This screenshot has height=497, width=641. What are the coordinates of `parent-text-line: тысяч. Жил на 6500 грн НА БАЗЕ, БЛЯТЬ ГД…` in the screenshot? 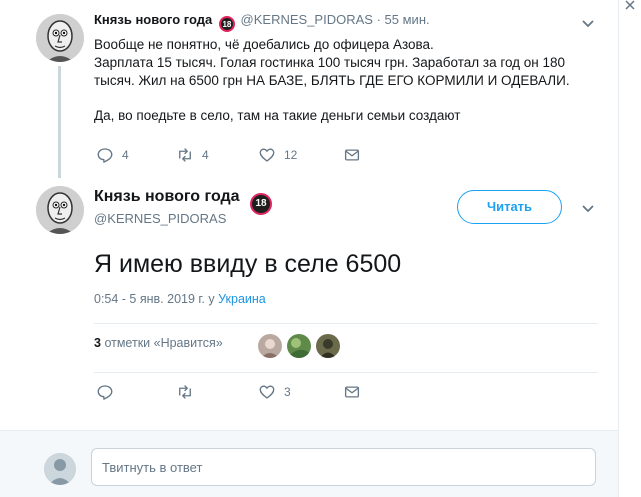 It's located at (332, 80).